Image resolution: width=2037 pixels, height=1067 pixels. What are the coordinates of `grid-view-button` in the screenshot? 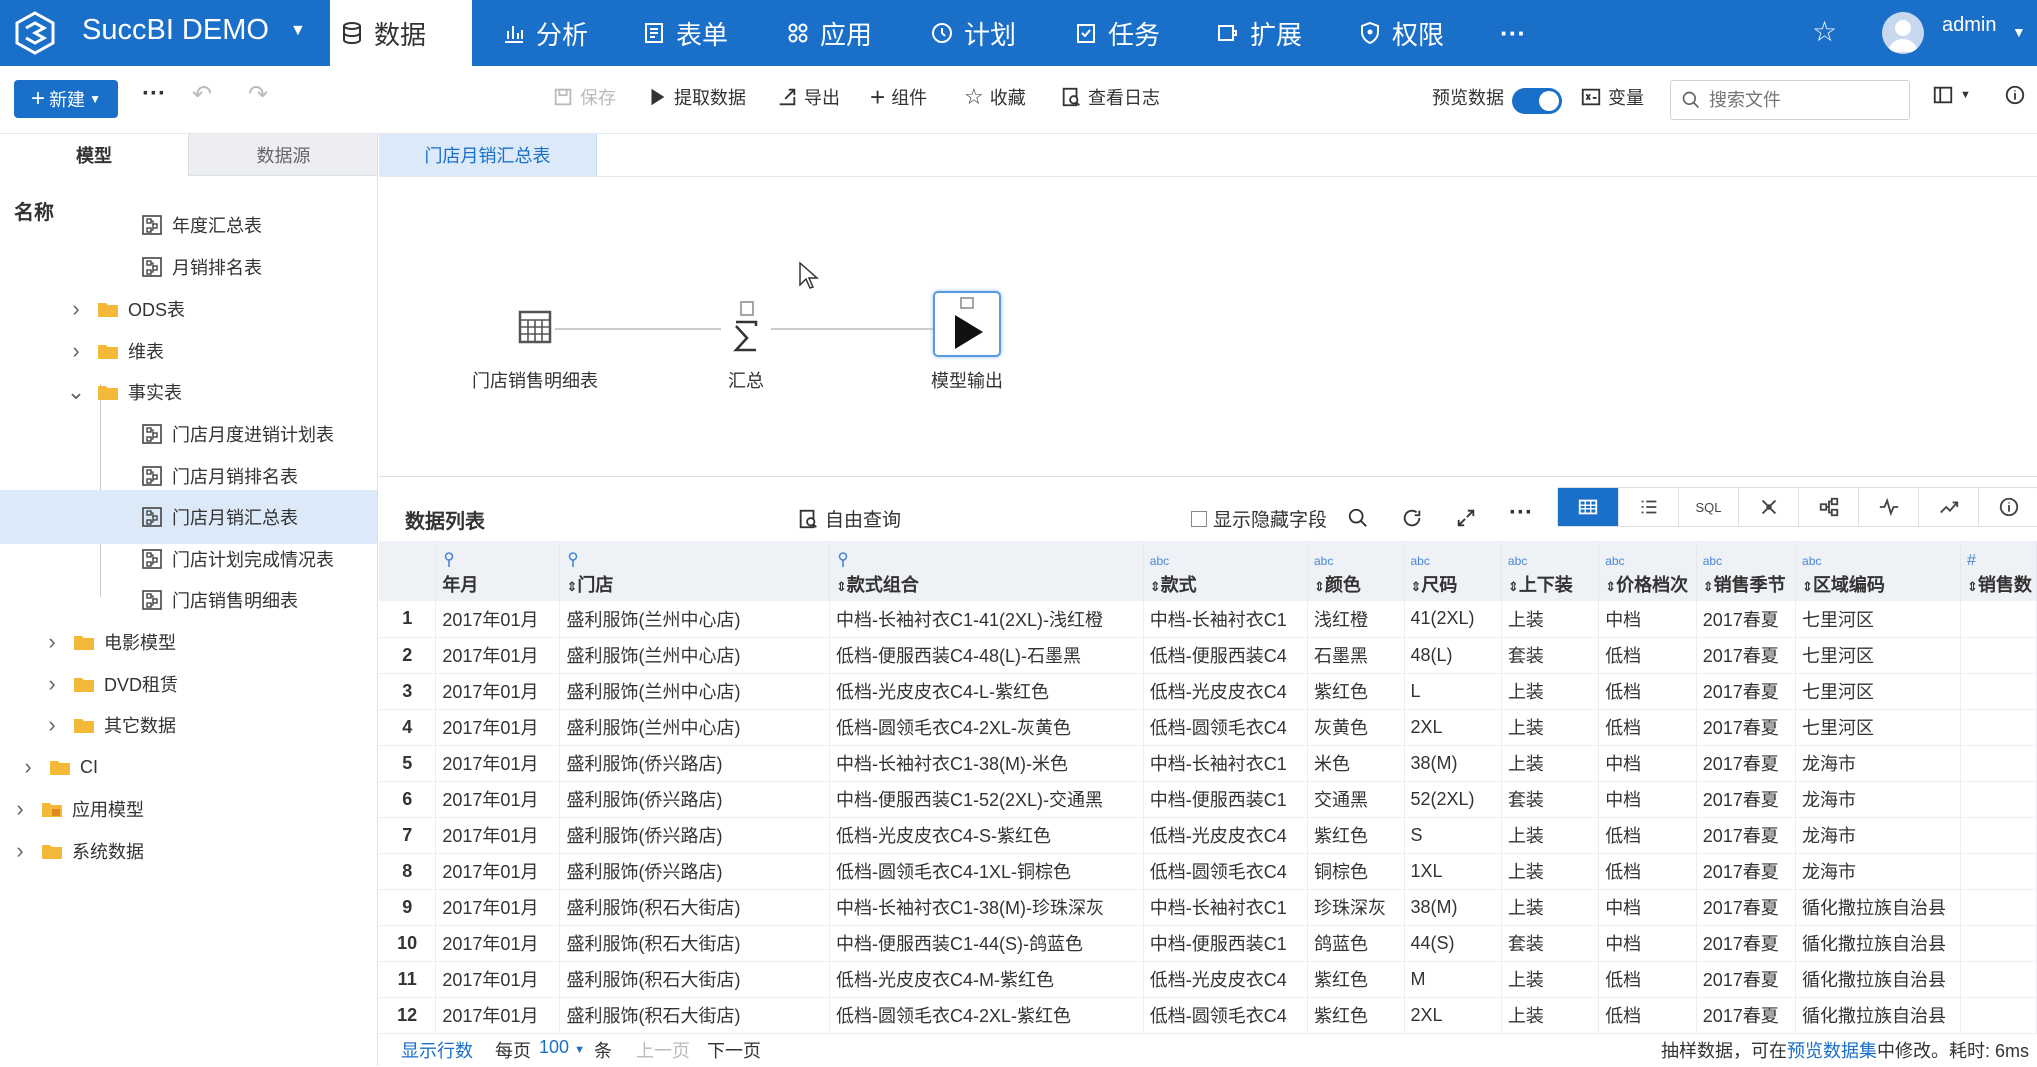 It's located at (1588, 507).